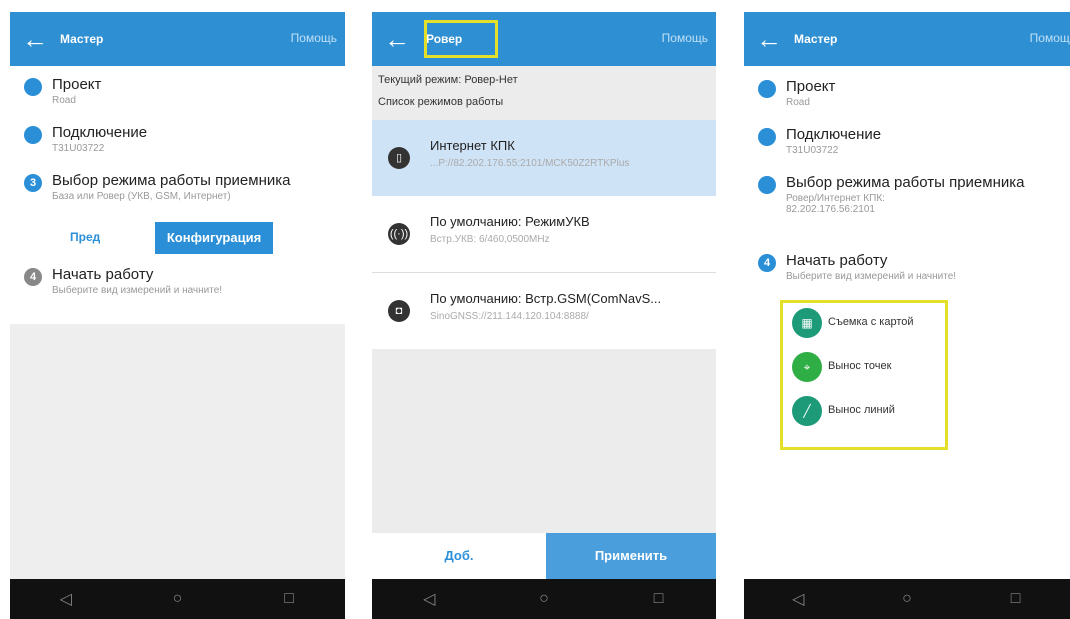 The width and height of the screenshot is (1070, 619). I want to click on step-subtitle: Ровер/Интернет КПК: 82.202.176.56:2101, so click(835, 204).